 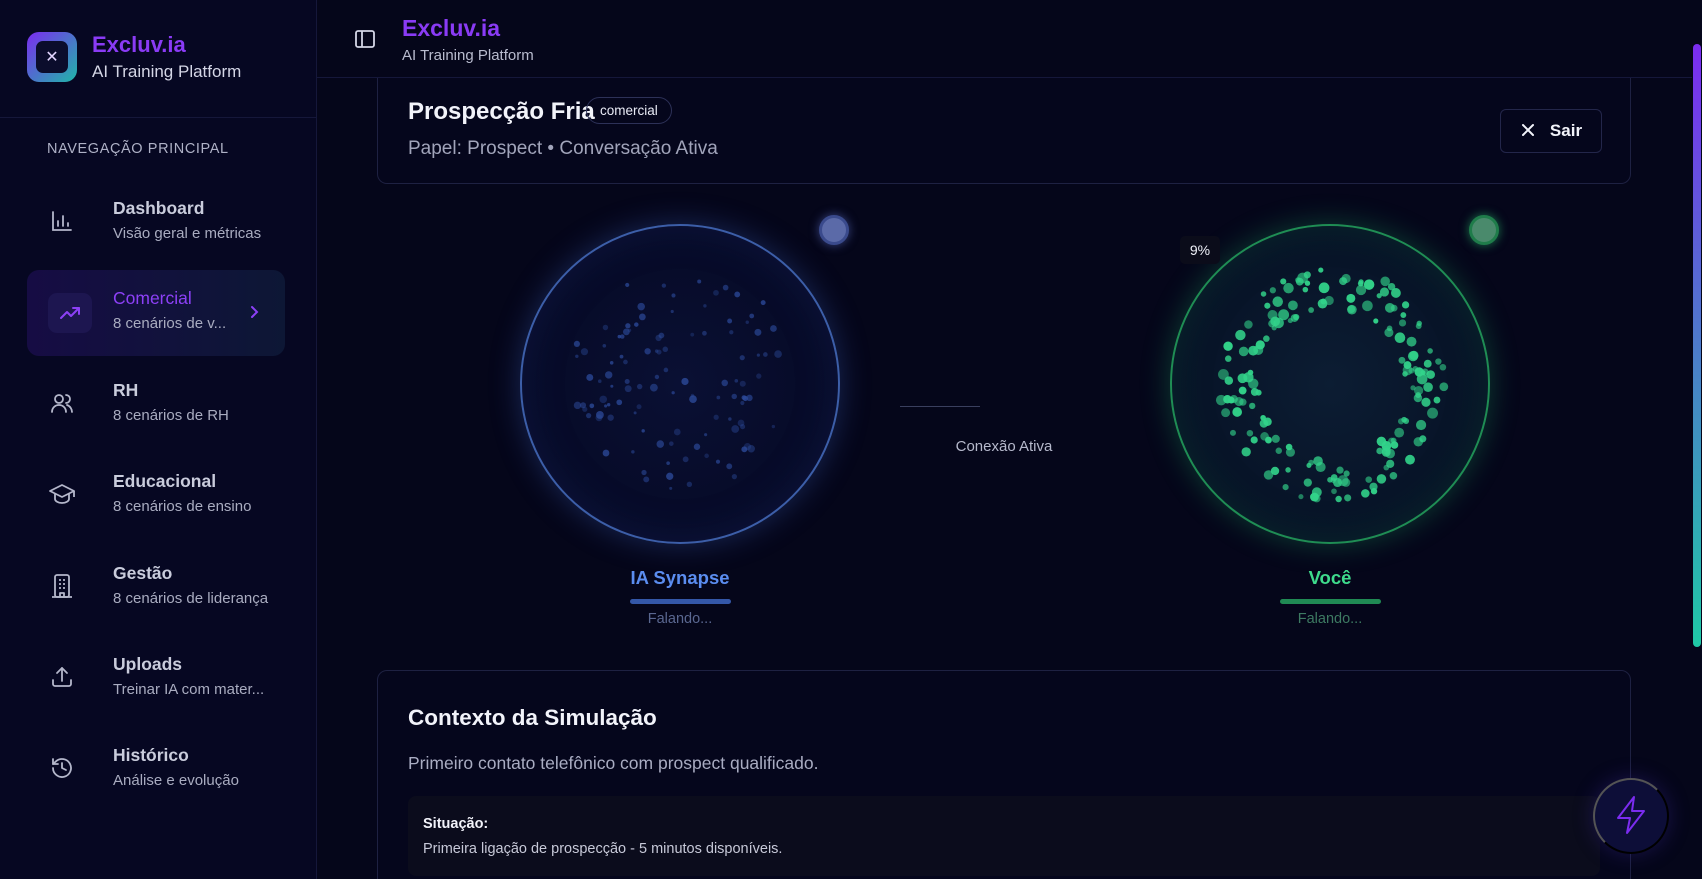 What do you see at coordinates (1566, 130) in the screenshot?
I see `exit-label: Sair` at bounding box center [1566, 130].